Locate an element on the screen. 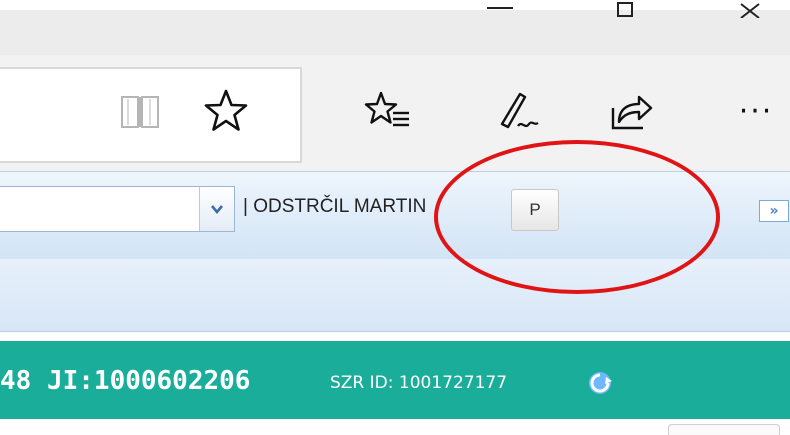 This screenshot has height=435, width=790. share-icon is located at coordinates (630, 111).